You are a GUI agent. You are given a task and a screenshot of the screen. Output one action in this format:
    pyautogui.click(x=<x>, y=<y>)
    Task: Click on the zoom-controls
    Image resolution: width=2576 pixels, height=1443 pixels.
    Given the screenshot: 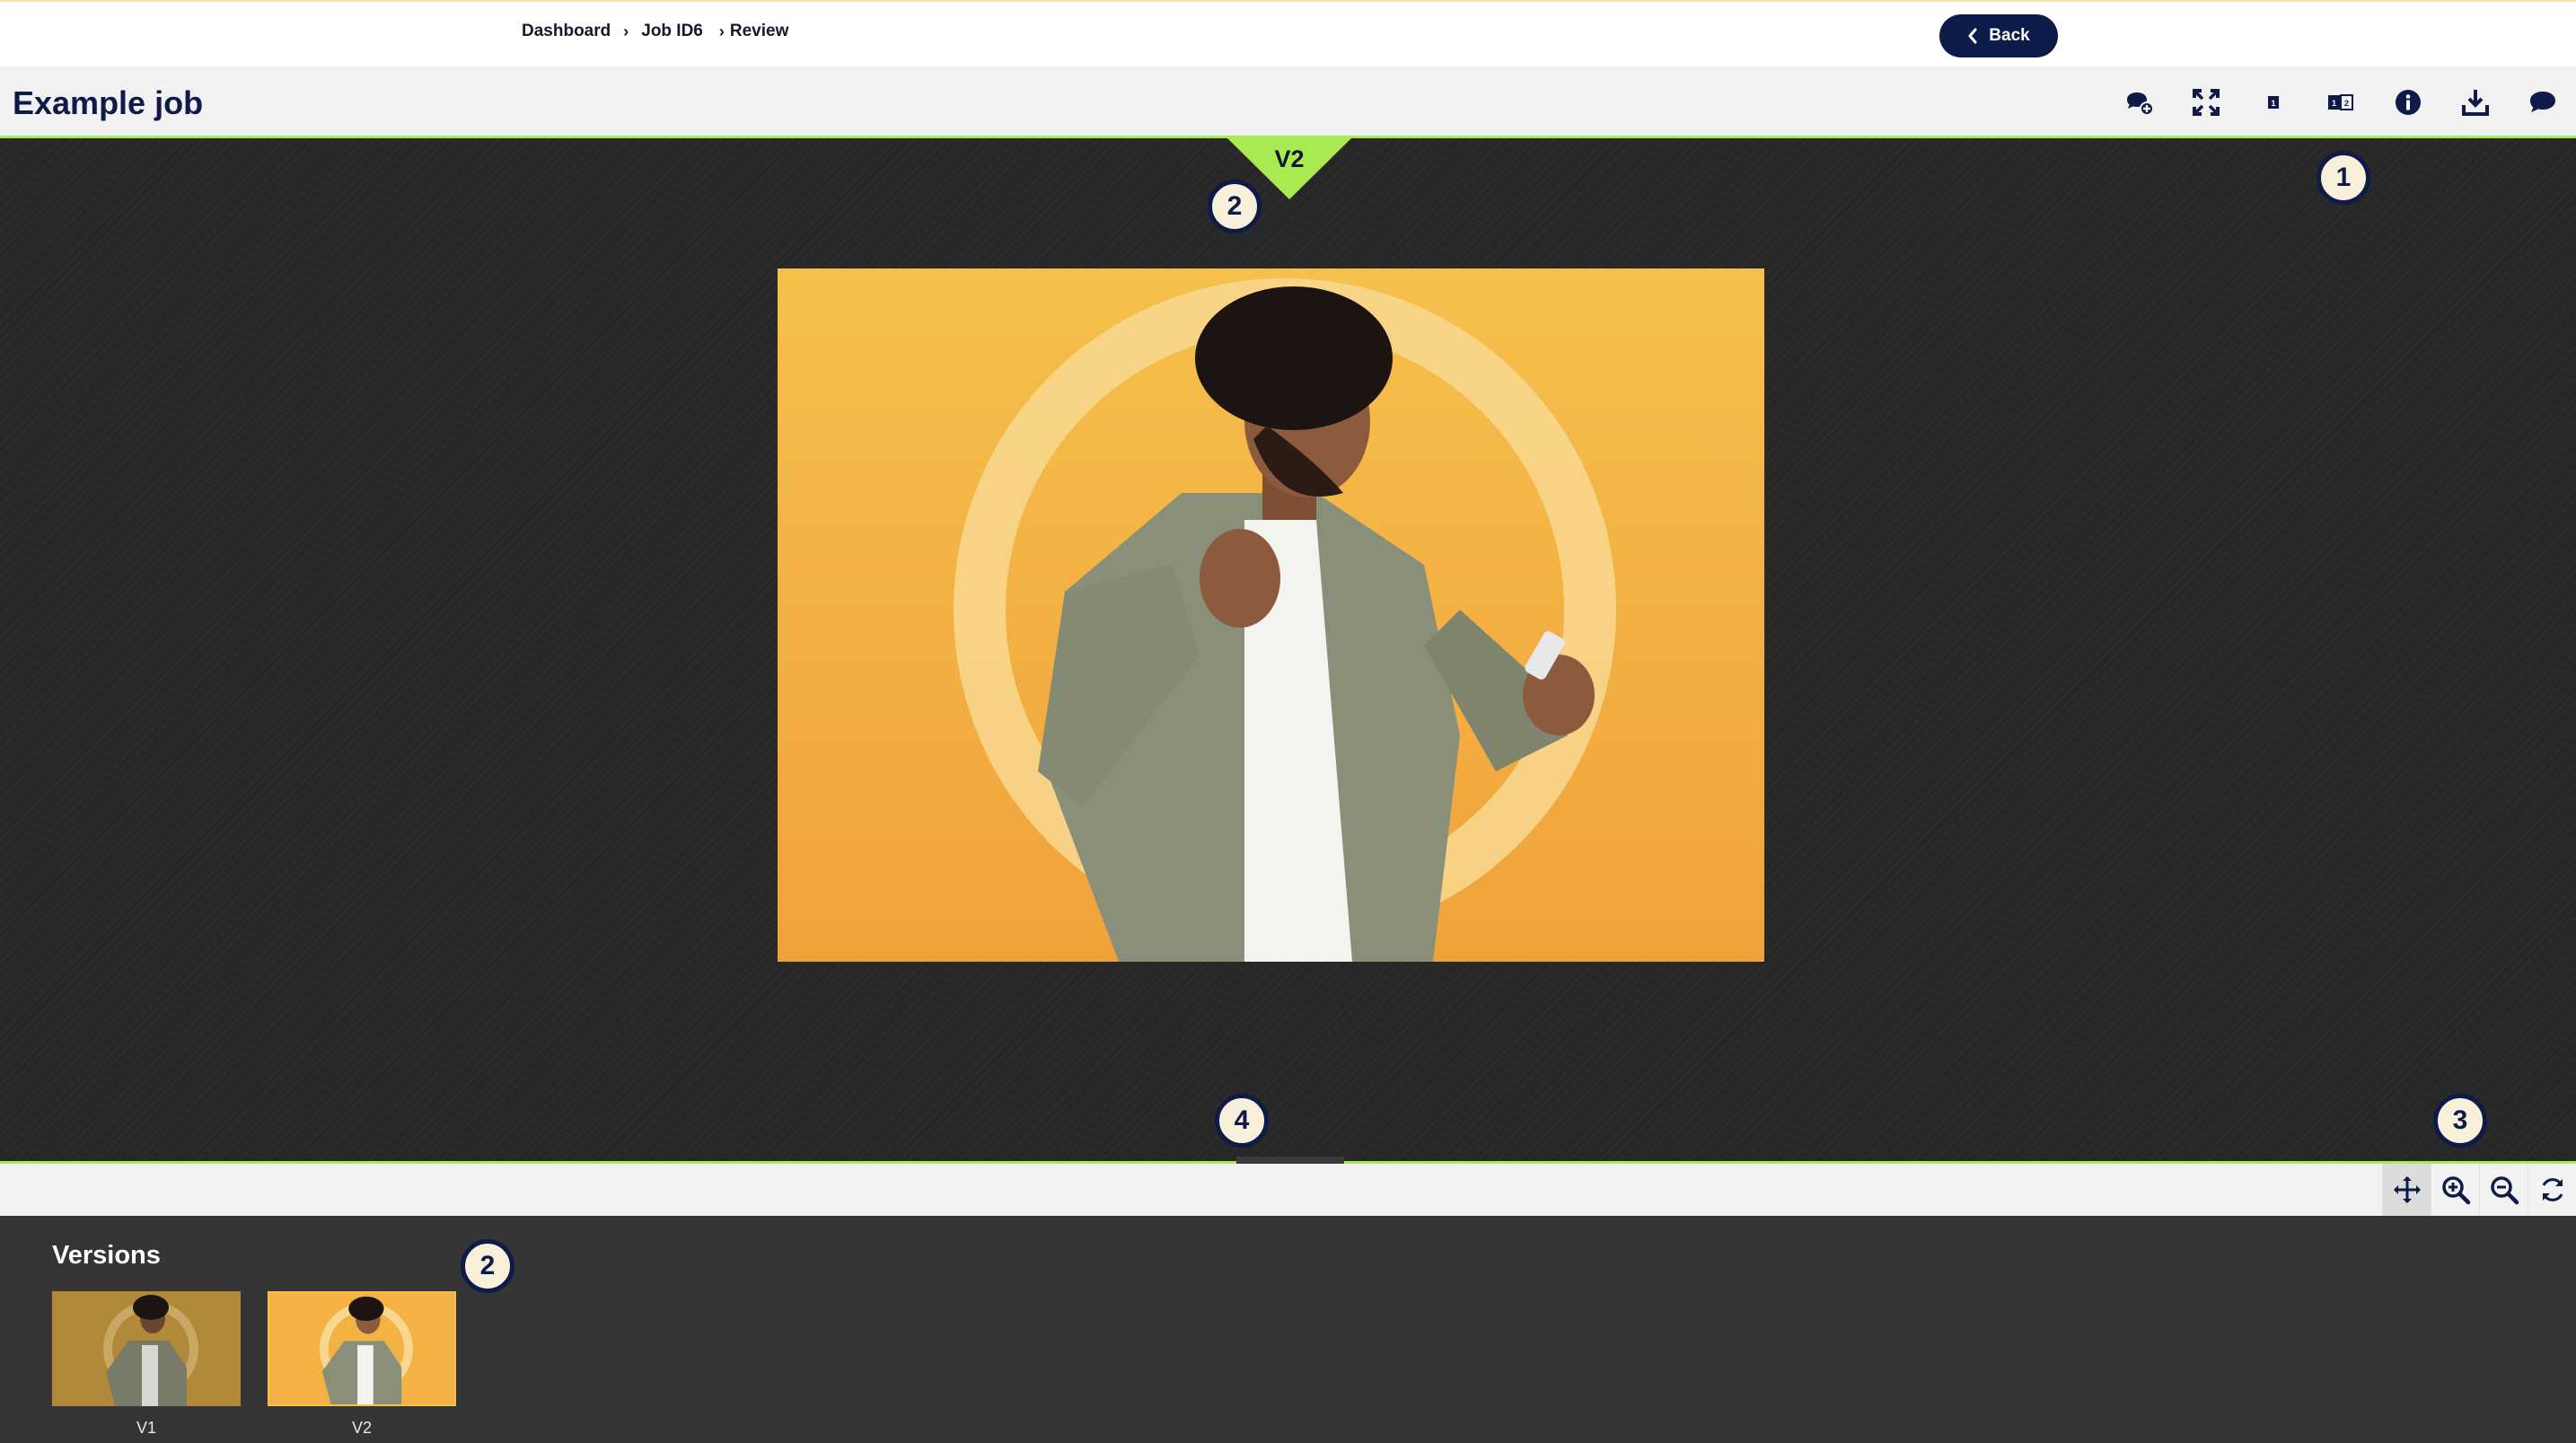 What is the action you would take?
    pyautogui.click(x=2479, y=1190)
    